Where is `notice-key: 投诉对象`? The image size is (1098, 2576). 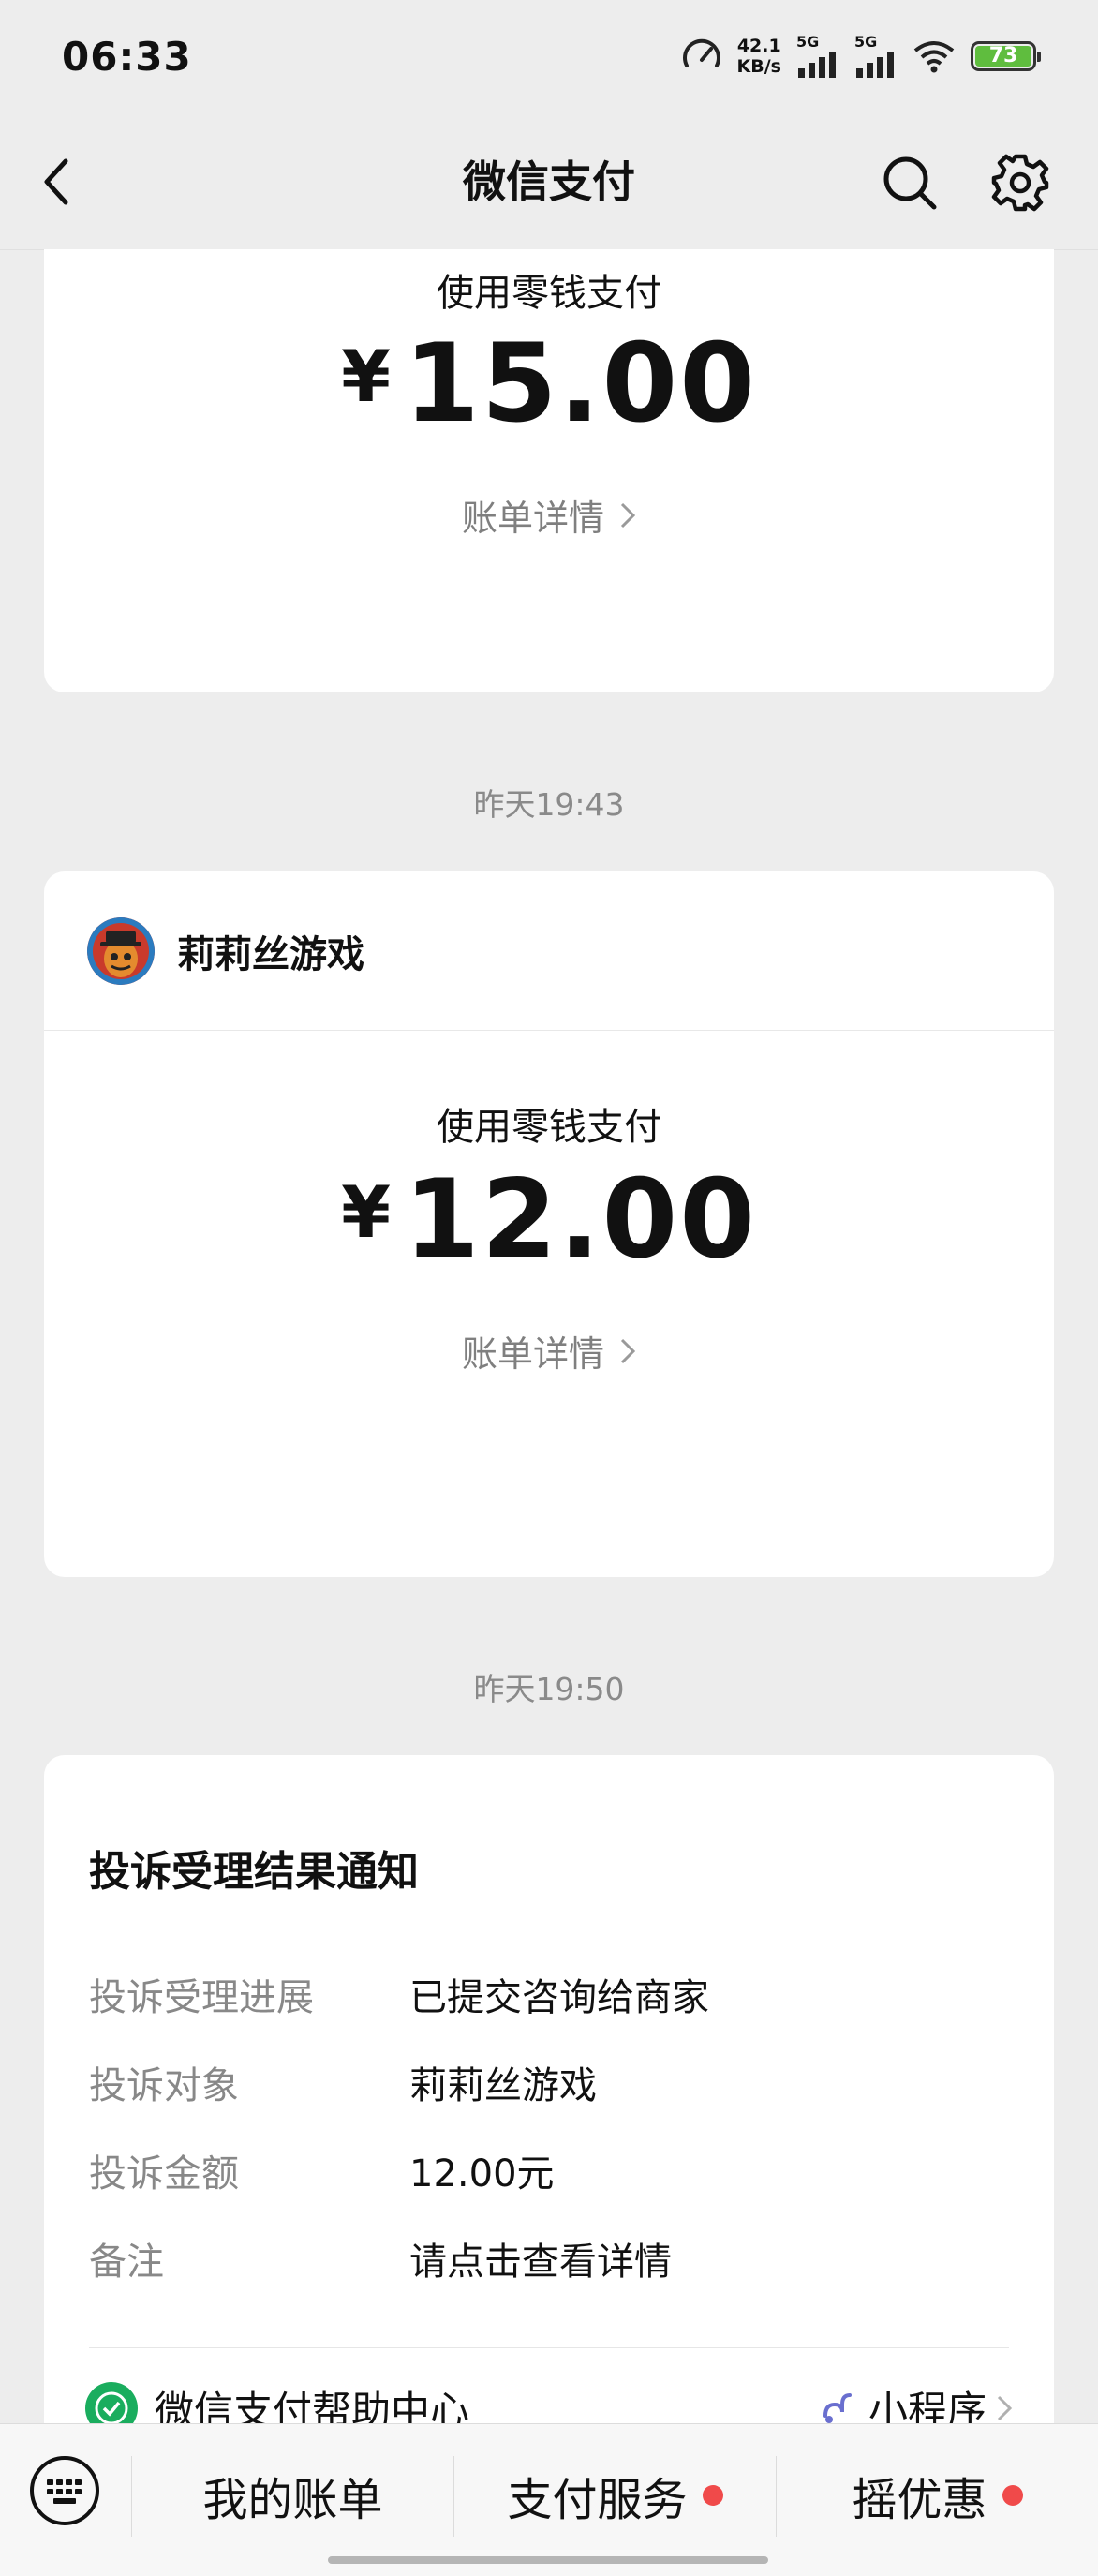 notice-key: 投诉对象 is located at coordinates (164, 2085).